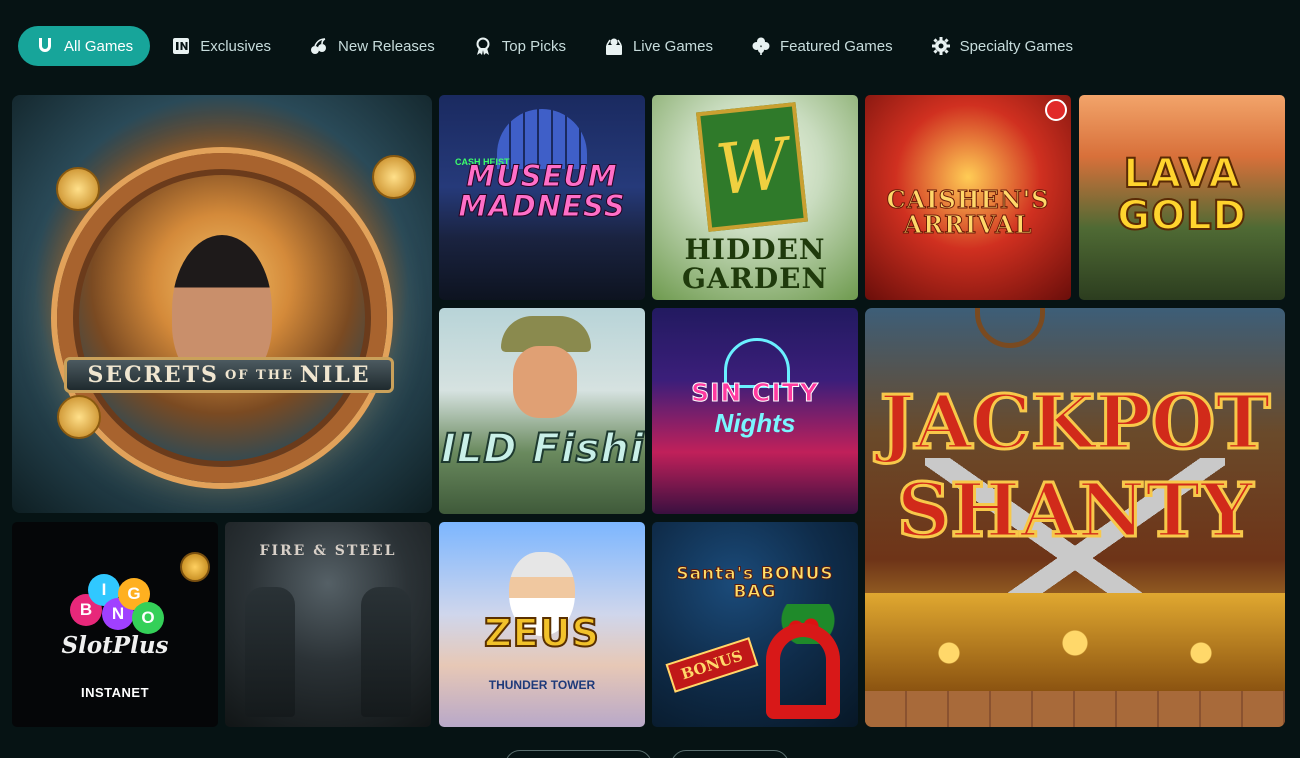  I want to click on game-title-line-2: SHANTY, so click(1074, 511).